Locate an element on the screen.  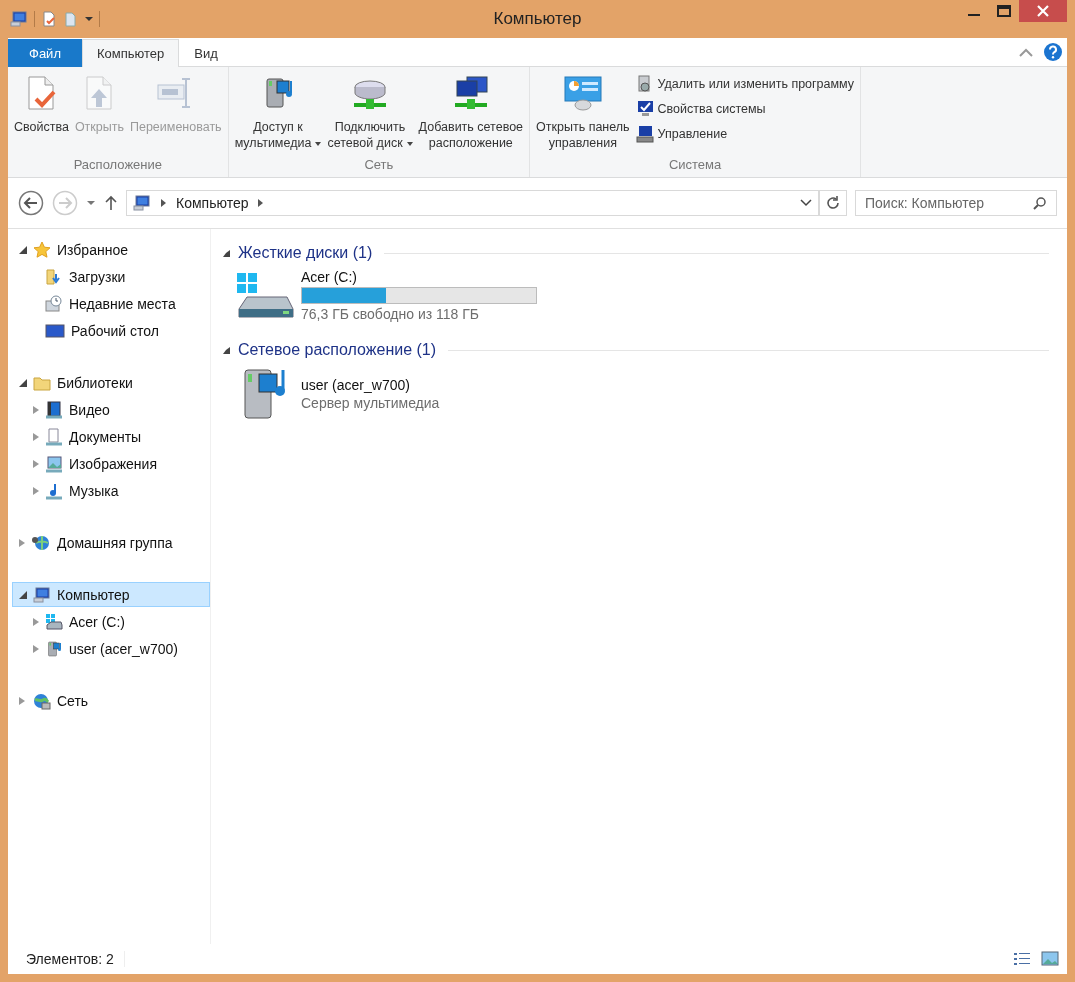
recent-locations-caret-icon is located at coordinates (91, 203).